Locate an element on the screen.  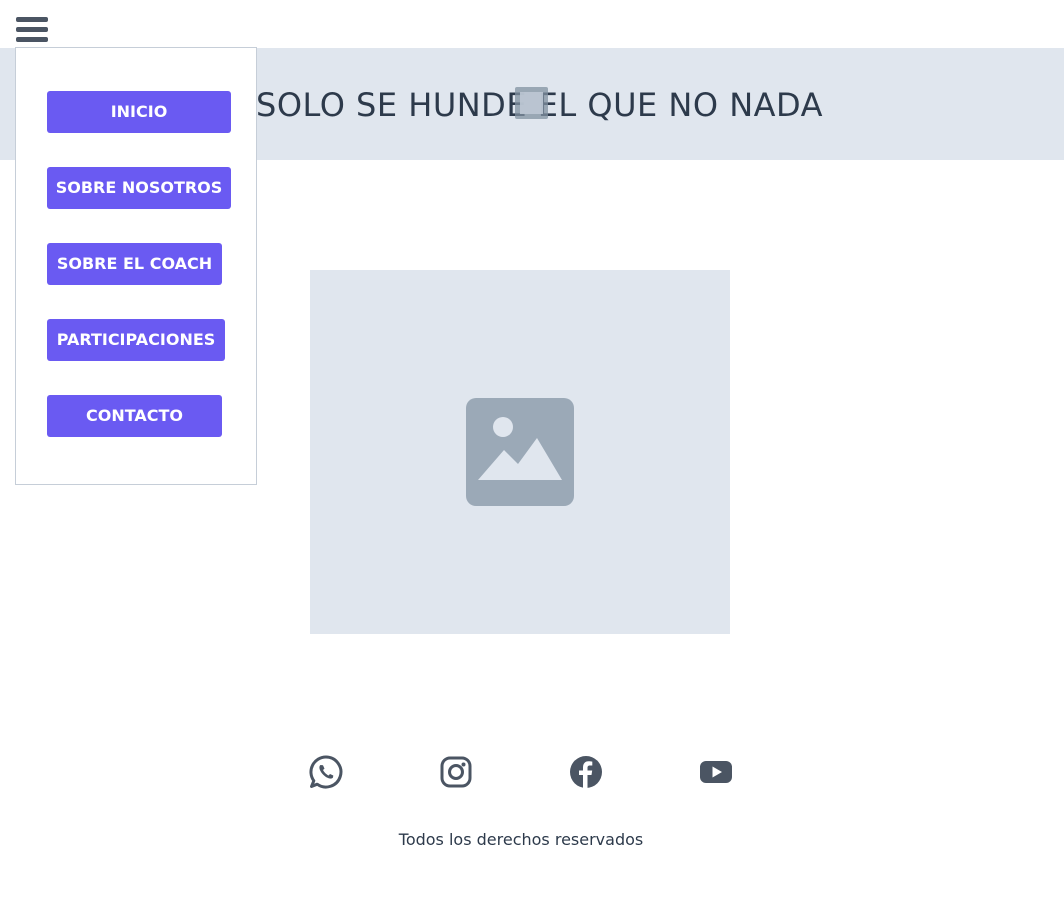
footer-copyright: Todos los derechos reservados is located at coordinates (521, 839).